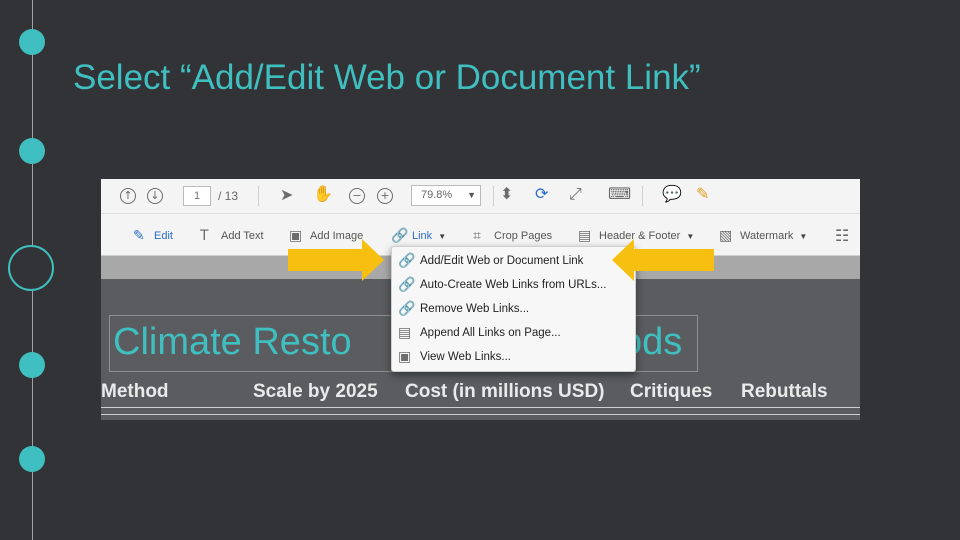  I want to click on header-footer-button: ▤ Header & Footer ▼, so click(636, 236).